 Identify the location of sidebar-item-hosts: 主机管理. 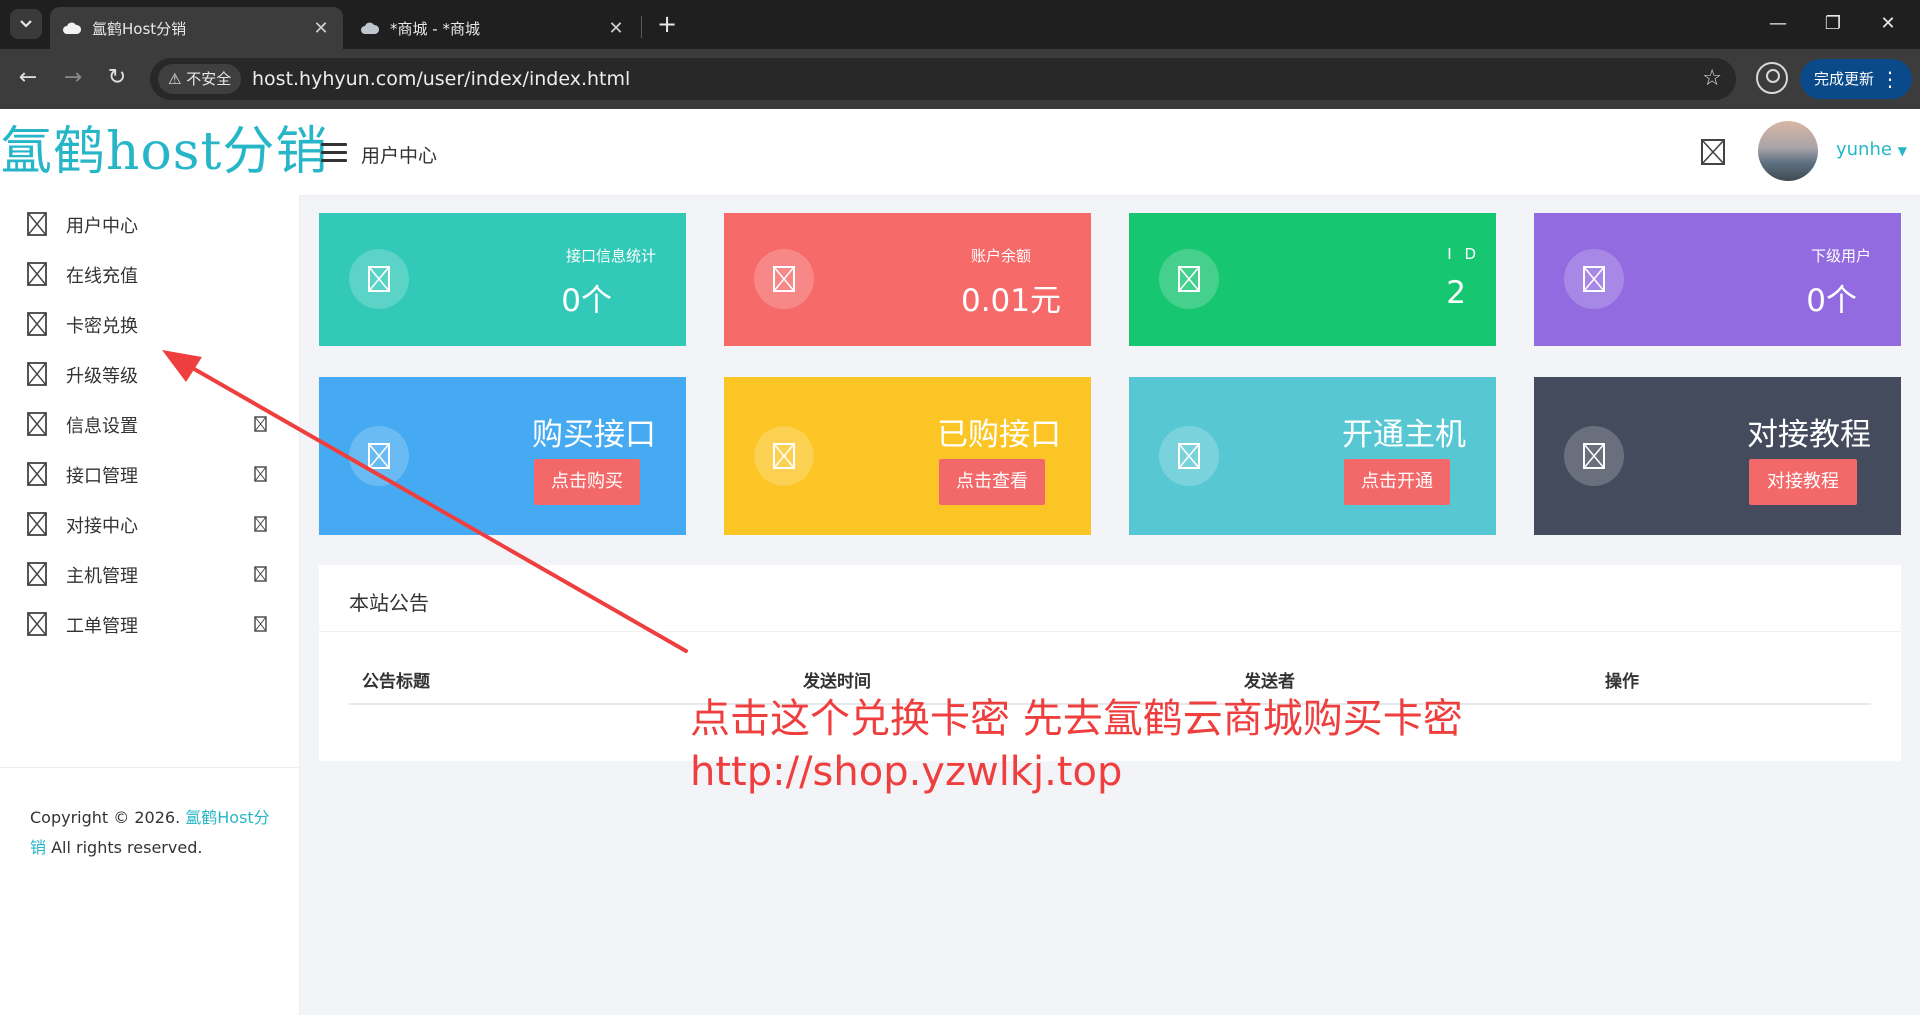
(149, 574).